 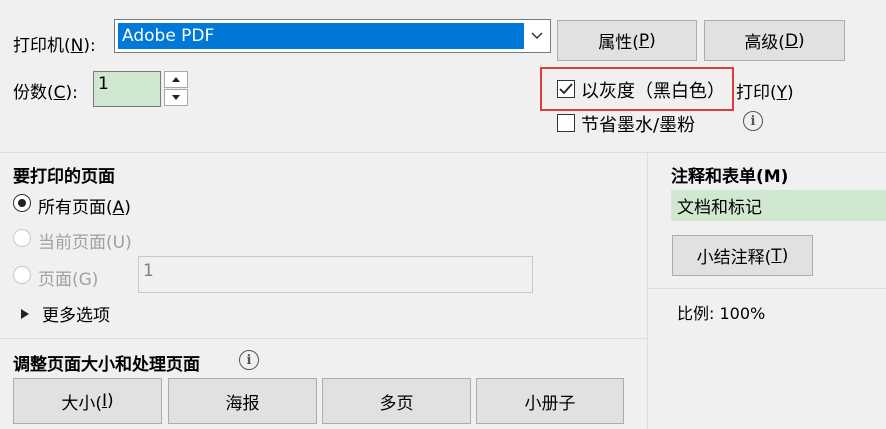 I want to click on comments-section-title: 注释和表单(M), so click(x=729, y=174).